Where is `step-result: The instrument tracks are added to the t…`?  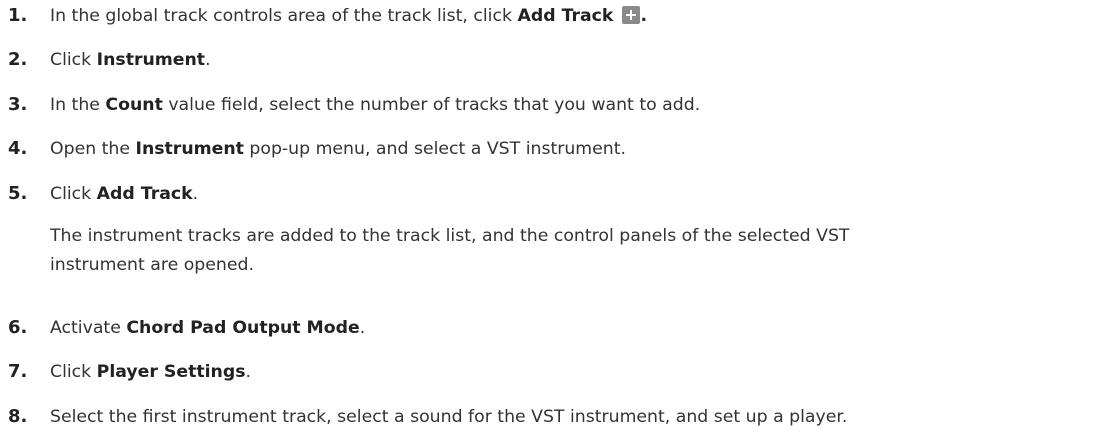 step-result: The instrument tracks are added to the t… is located at coordinates (450, 250).